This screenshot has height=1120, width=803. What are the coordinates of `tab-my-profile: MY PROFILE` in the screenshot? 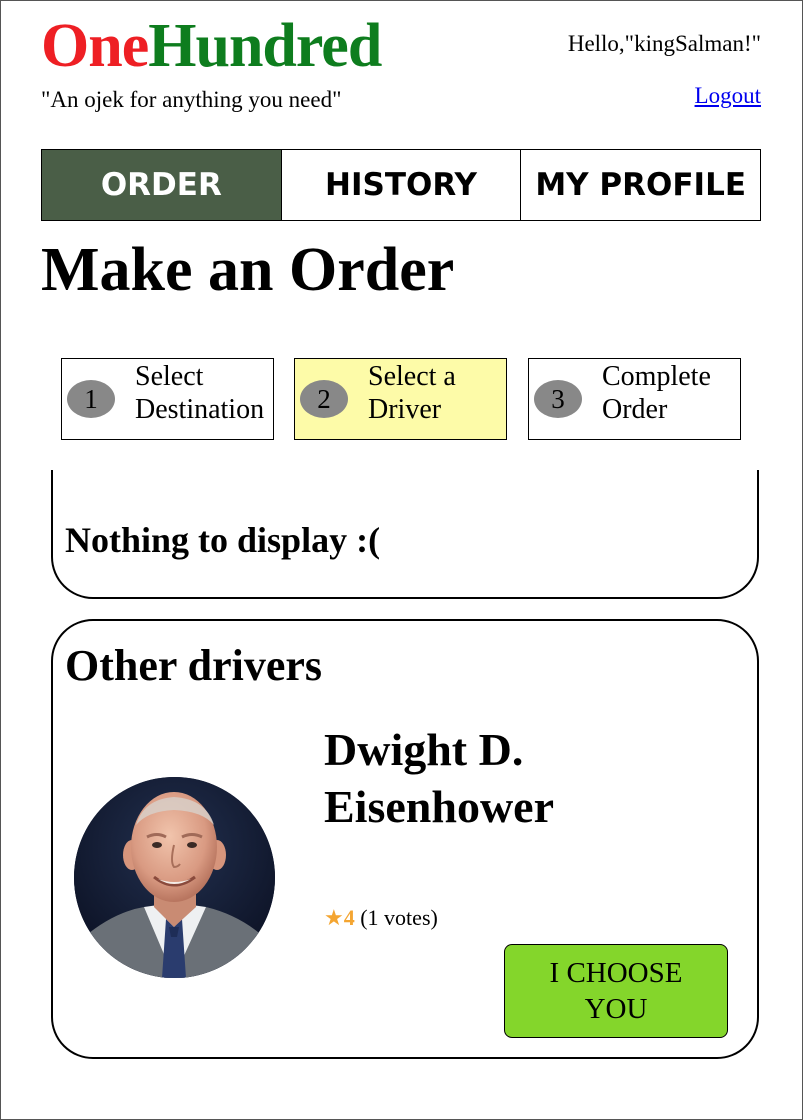 It's located at (640, 185).